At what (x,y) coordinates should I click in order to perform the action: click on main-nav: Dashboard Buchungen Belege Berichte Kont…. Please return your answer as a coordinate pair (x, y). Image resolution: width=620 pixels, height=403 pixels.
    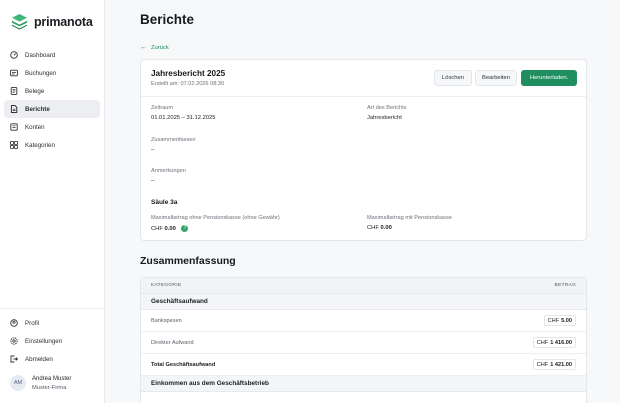
    Looking at the image, I should click on (52, 100).